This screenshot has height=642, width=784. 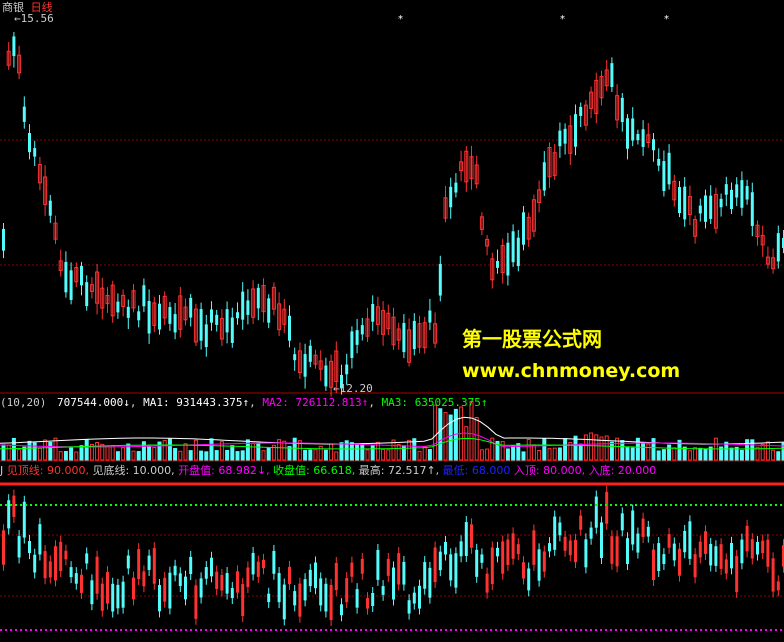 What do you see at coordinates (314, 470) in the screenshot?
I see `close-value: 收盘值: 66.618,` at bounding box center [314, 470].